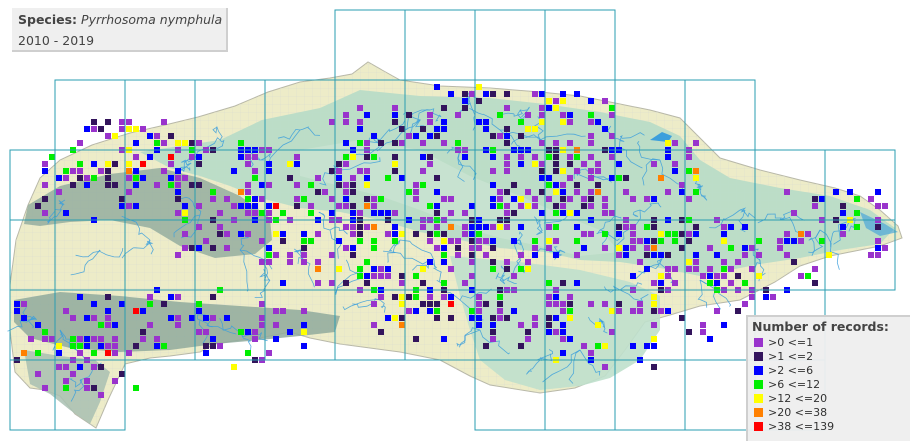 The width and height of the screenshot is (910, 441). What do you see at coordinates (758, 412) in the screenshot?
I see `legend-swatch` at bounding box center [758, 412].